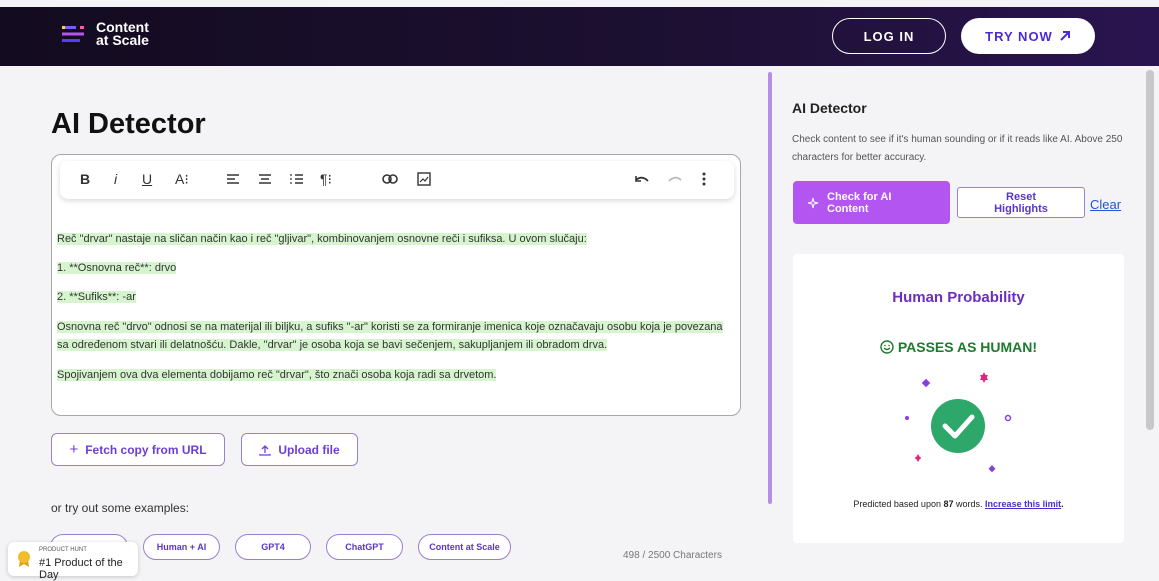 The height and width of the screenshot is (581, 1159). Describe the element at coordinates (85, 179) in the screenshot. I see `bold-button: B` at that location.